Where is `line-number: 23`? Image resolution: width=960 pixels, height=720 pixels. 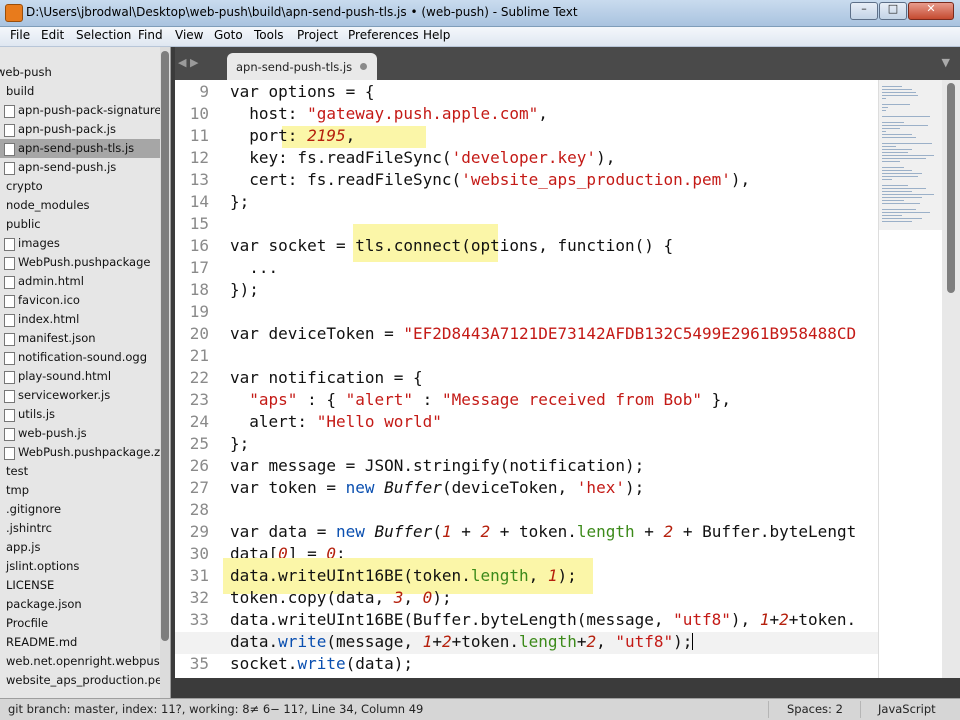 line-number: 23 is located at coordinates (199, 399).